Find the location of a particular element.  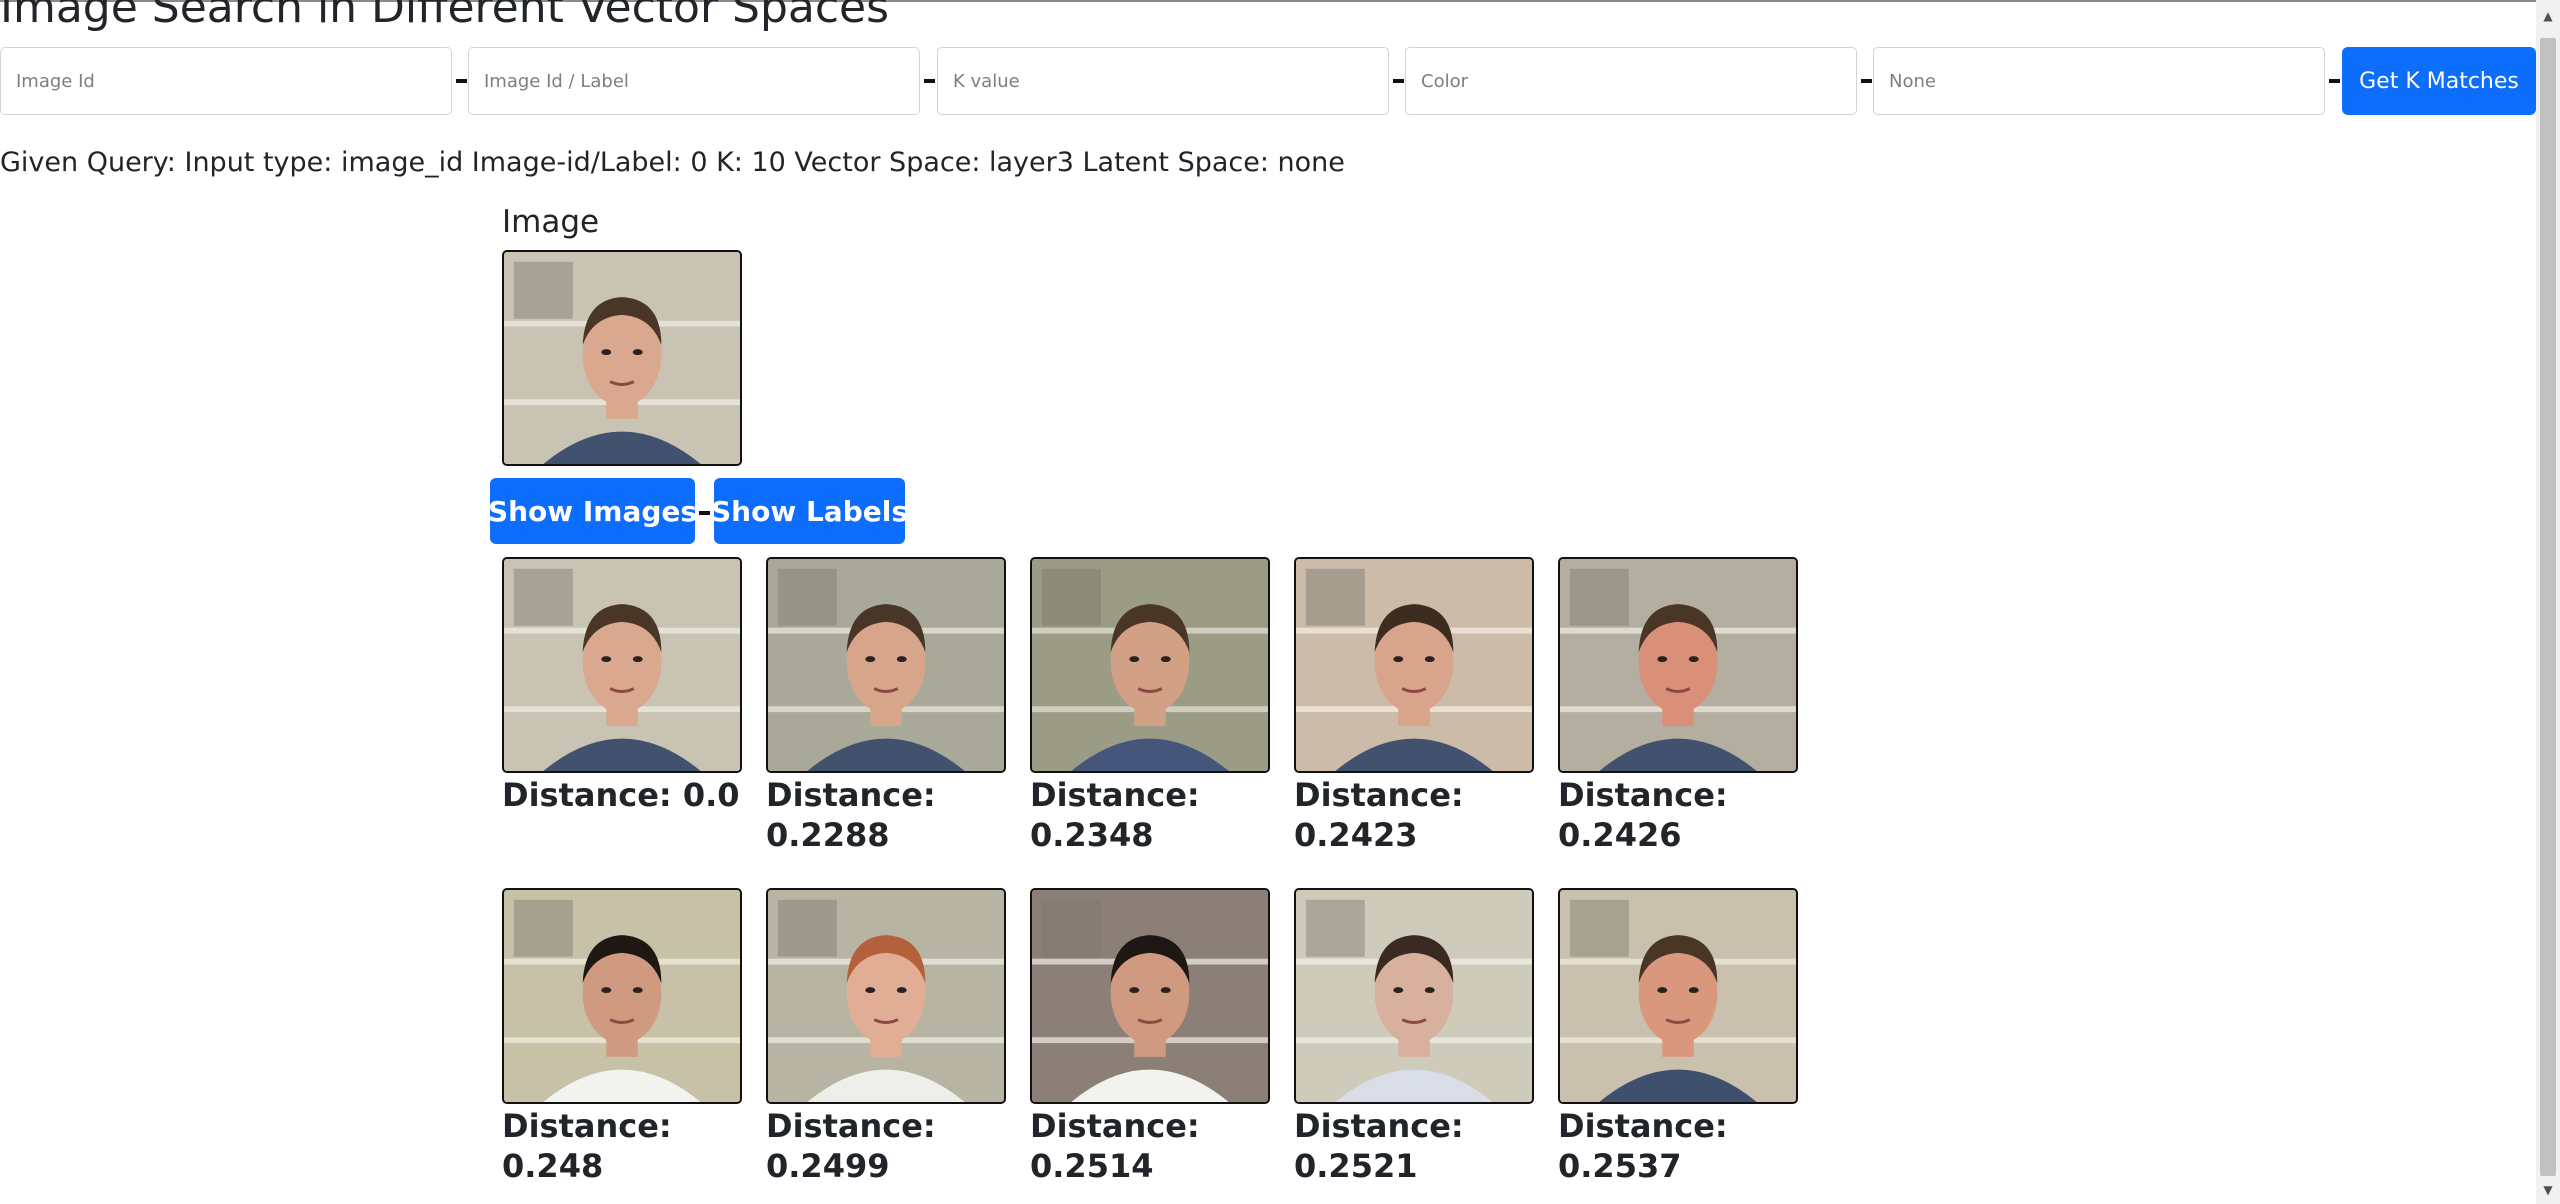

scroll-down-arrow-icon: ▼ is located at coordinates (2548, 1190).